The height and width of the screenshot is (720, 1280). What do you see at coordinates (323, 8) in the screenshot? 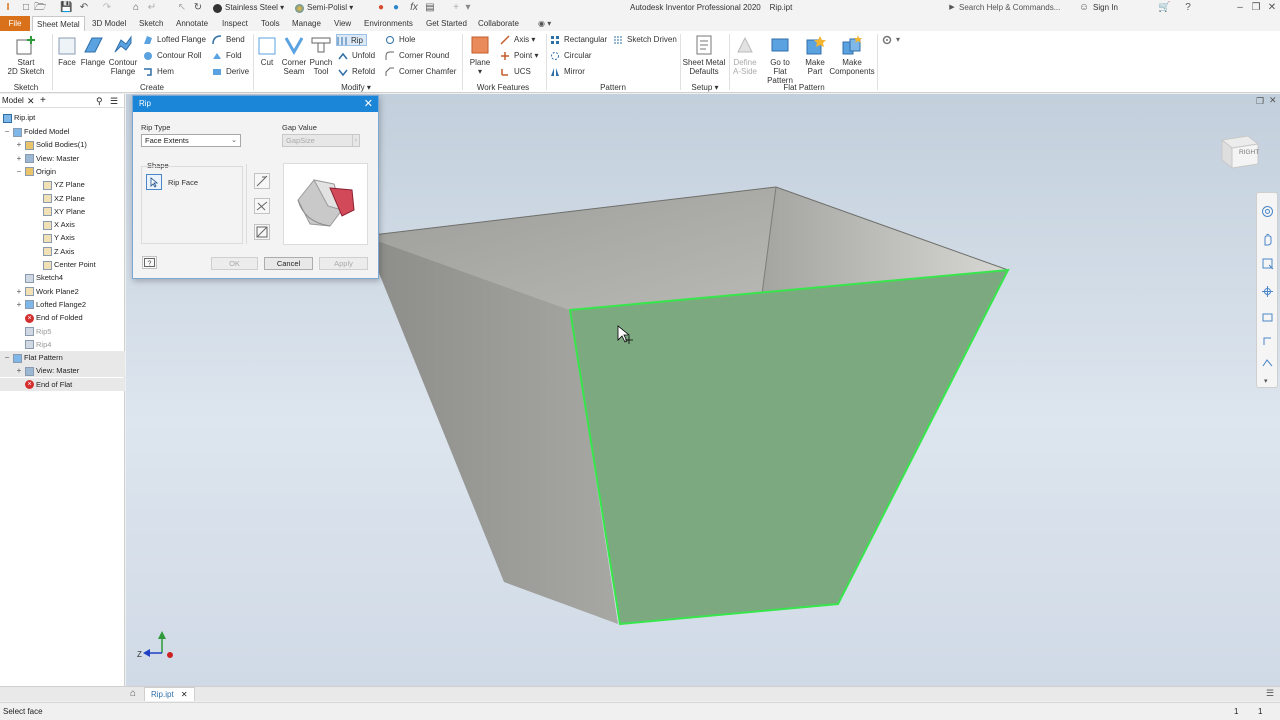
I see `appearance-dropdown: Semi-Polisl ▾` at bounding box center [323, 8].